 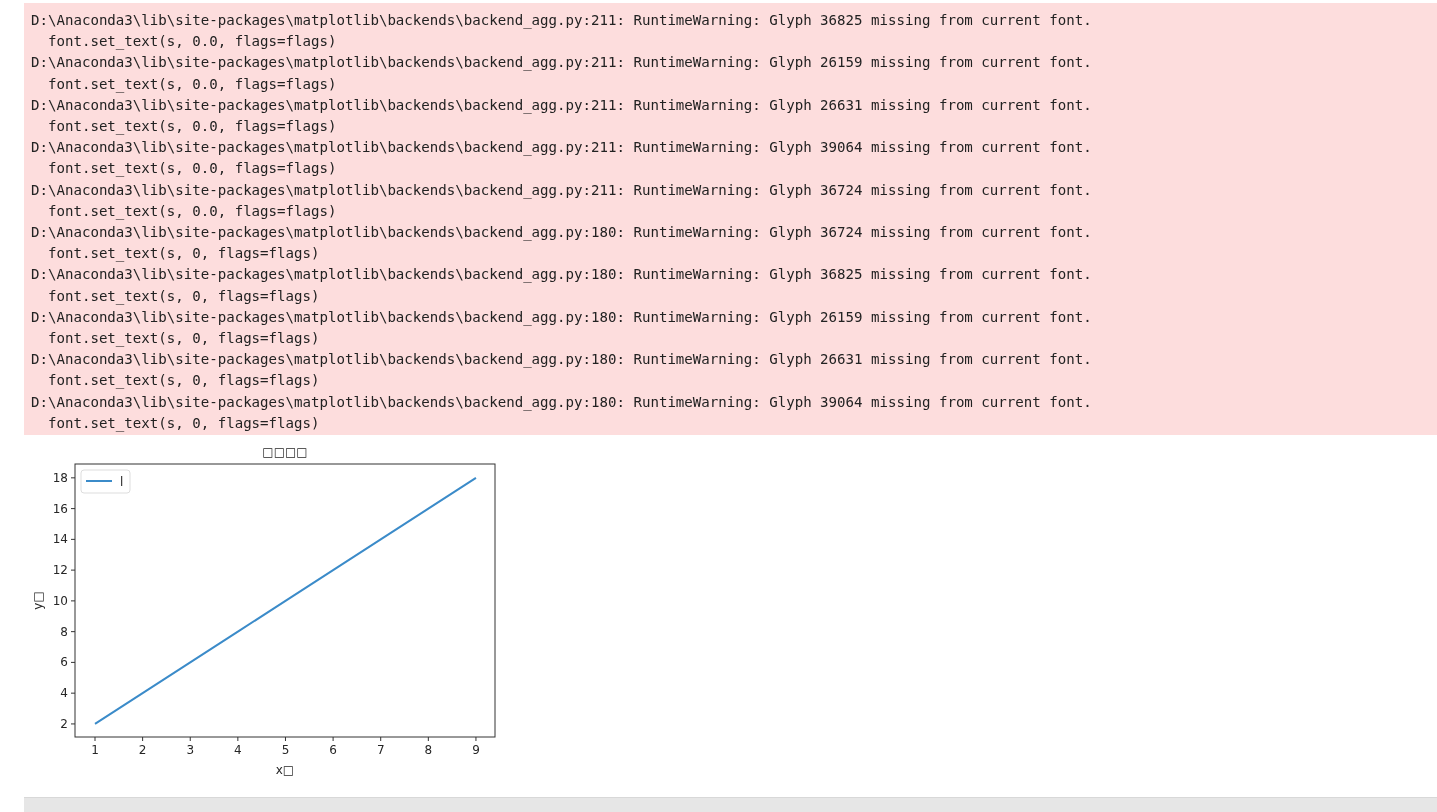 I want to click on warning-line: D:\Anaconda3\lib\site-packages\matplotlib\backends\backend_agg.py:211: RuntimeWarning: Glyph 36724 missing from current font., so click(x=562, y=190).